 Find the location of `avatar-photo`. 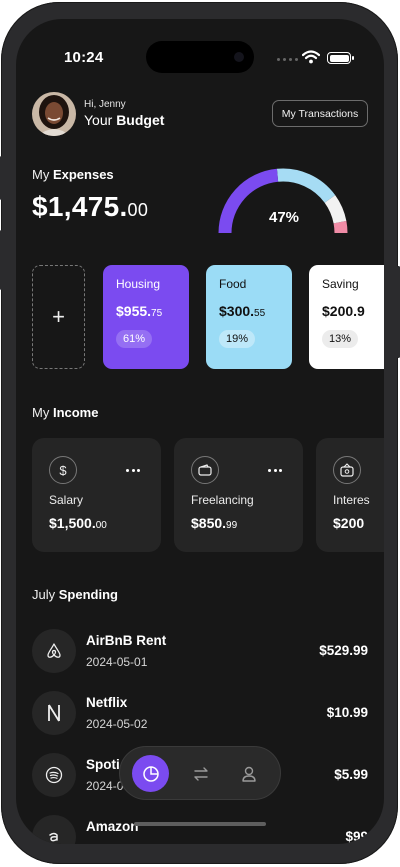

avatar-photo is located at coordinates (54, 114).